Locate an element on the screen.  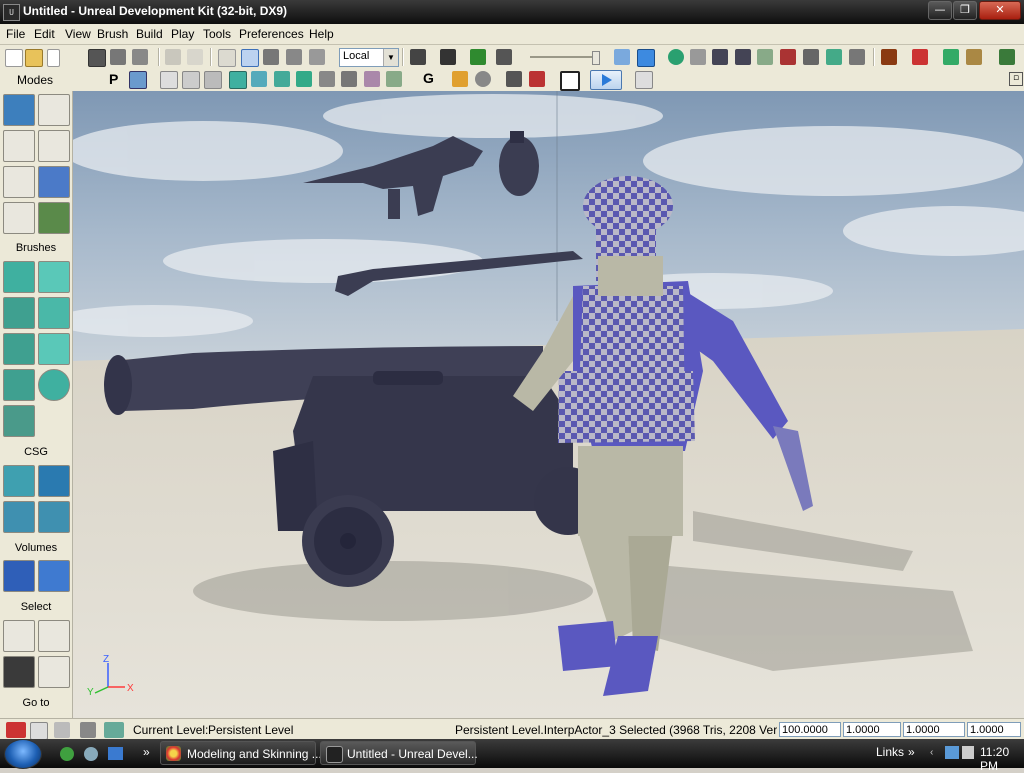
show-desktop-icon is located at coordinates (115, 753).